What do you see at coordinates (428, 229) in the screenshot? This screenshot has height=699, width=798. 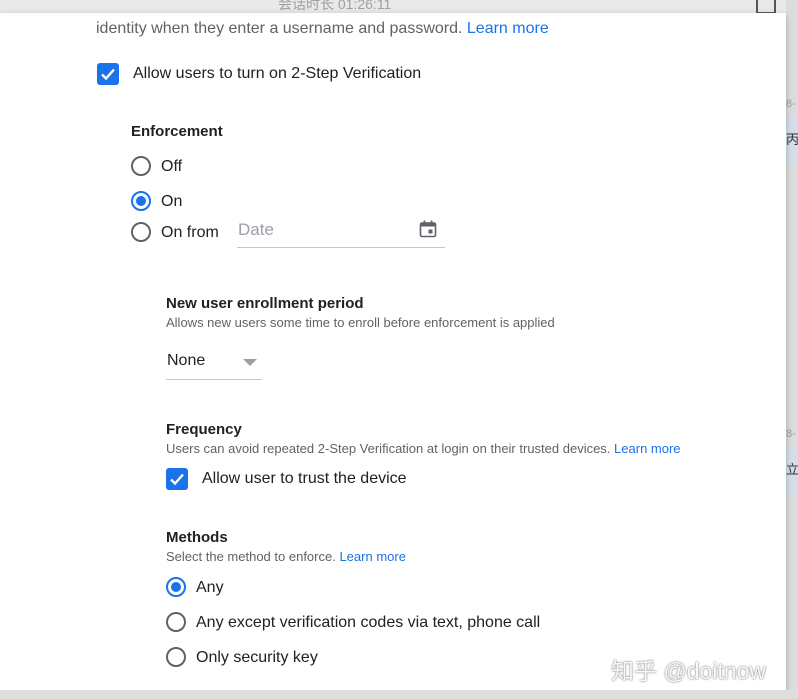 I see `calendar-icon` at bounding box center [428, 229].